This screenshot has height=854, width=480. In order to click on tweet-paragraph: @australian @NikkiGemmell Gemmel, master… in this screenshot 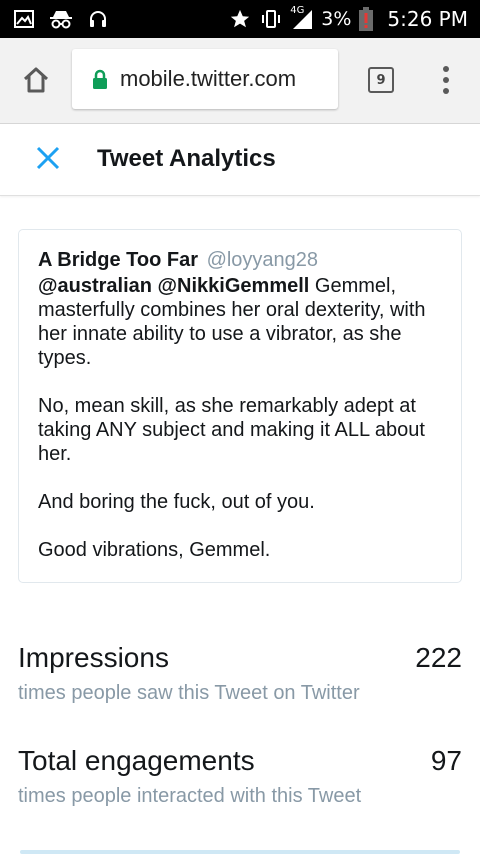, I will do `click(240, 322)`.